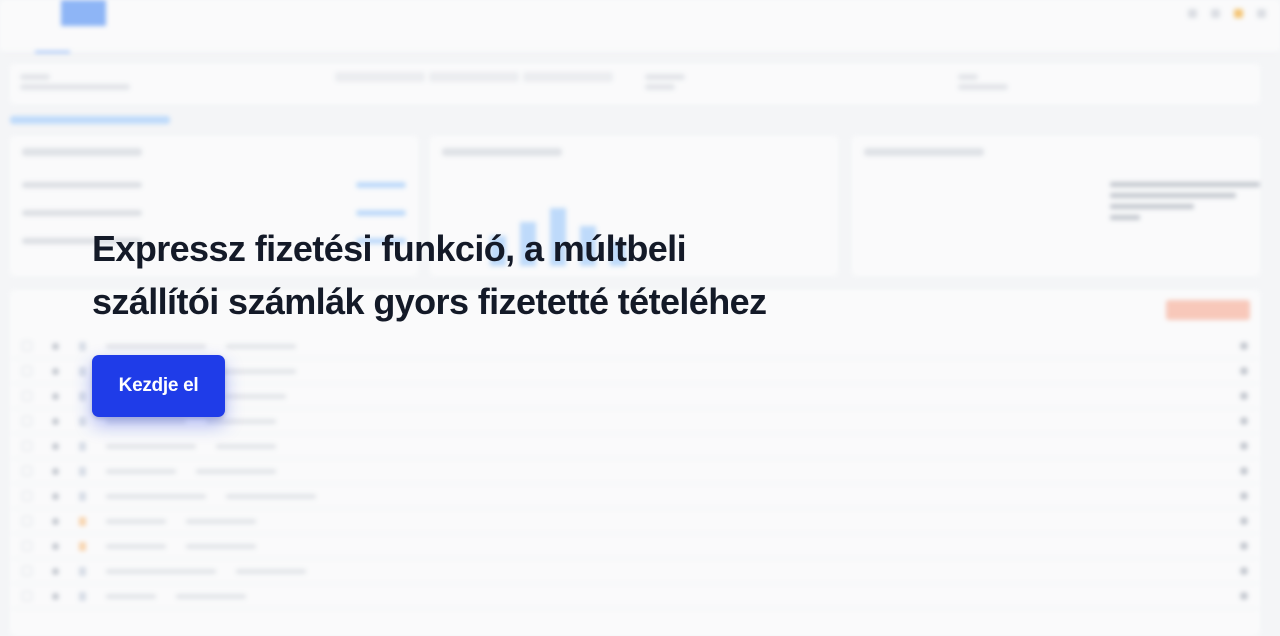 This screenshot has width=1280, height=636. I want to click on get-started-button: Kezdje el, so click(158, 386).